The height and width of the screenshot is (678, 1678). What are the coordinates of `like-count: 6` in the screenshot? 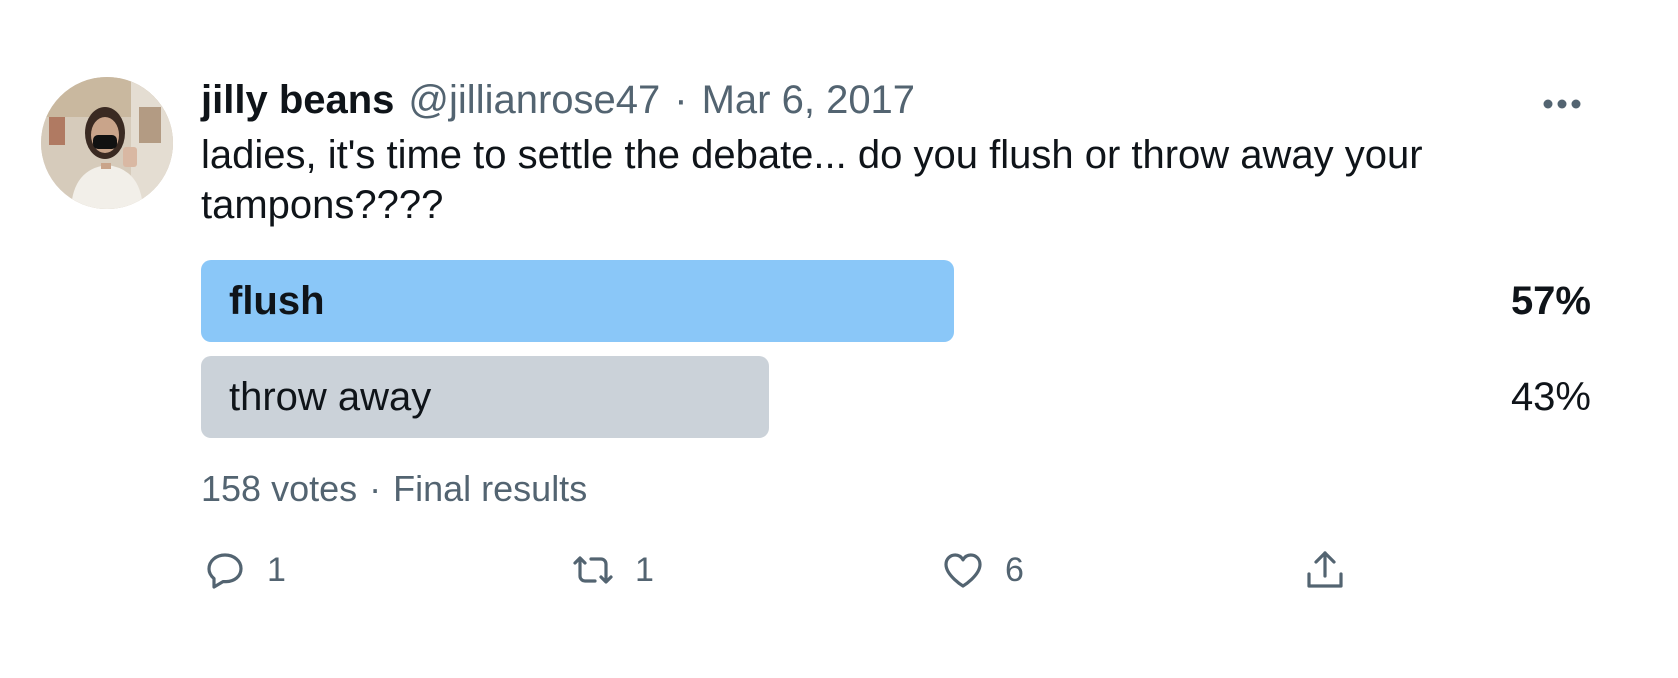 It's located at (1014, 569).